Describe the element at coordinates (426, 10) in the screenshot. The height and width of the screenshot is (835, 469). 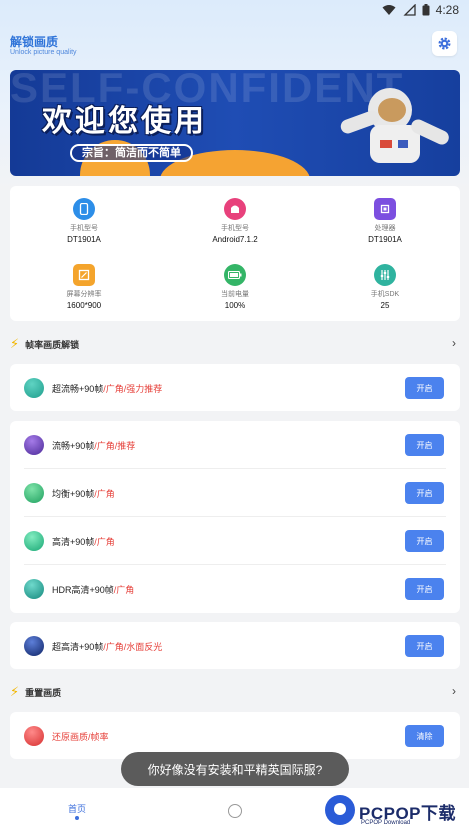
I see `battery-status-icon` at that location.